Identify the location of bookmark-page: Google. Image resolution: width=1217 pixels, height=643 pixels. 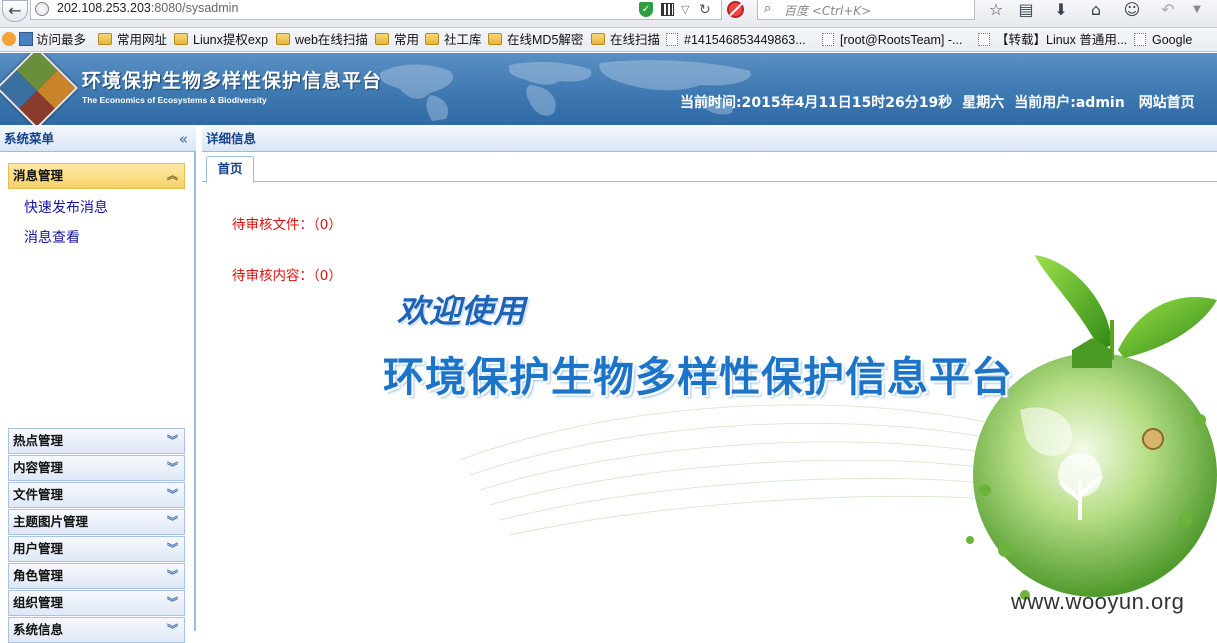
(1163, 40).